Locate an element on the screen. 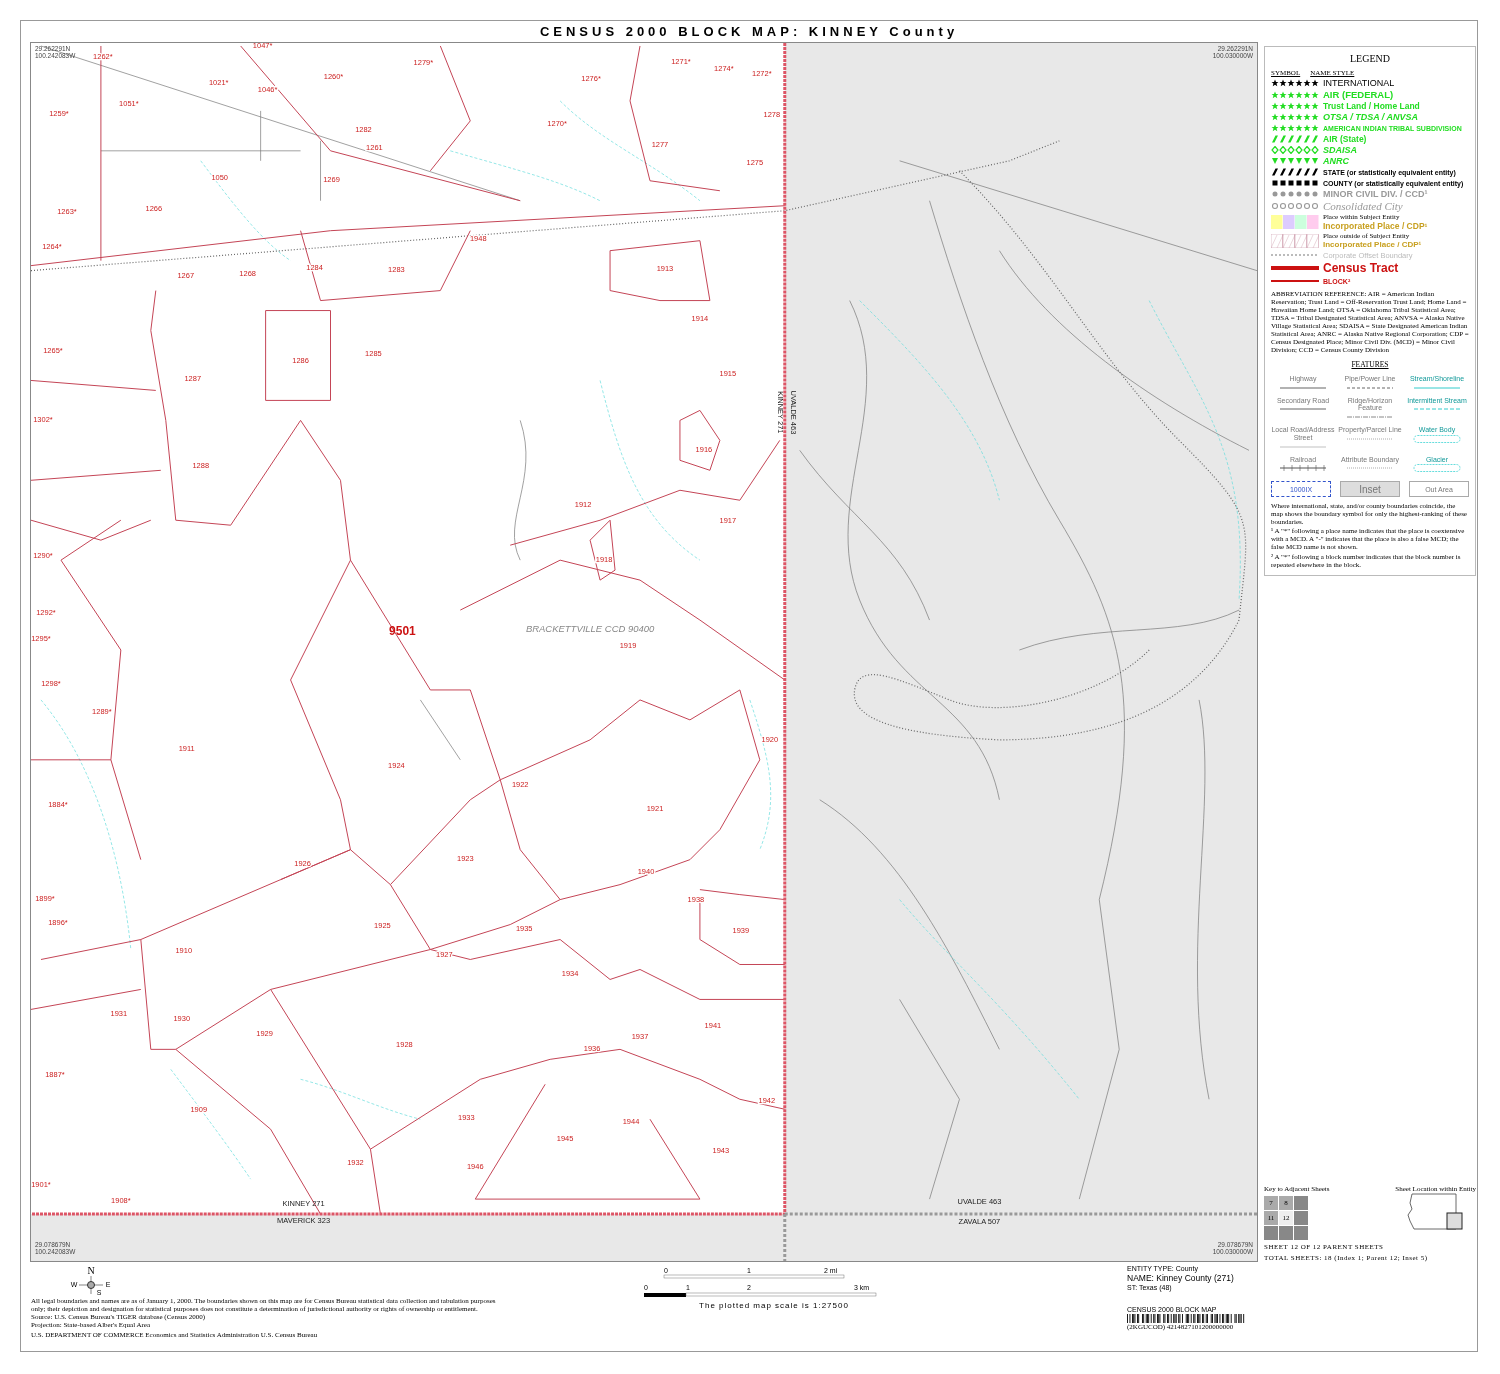 This screenshot has height=1374, width=1500. legend-label: Consolidated City is located at coordinates (1363, 206).